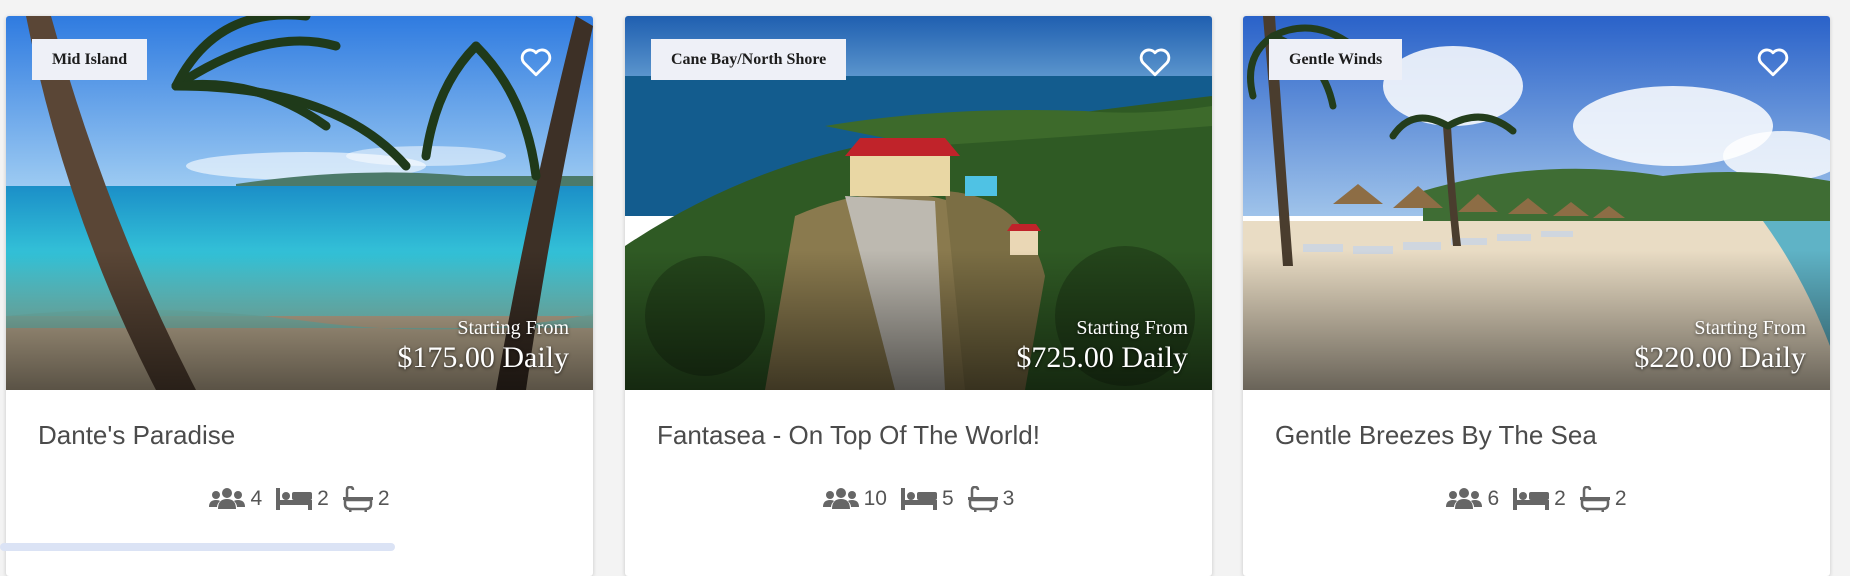  Describe the element at coordinates (749, 59) in the screenshot. I see `location-badge: Cane Bay/North Shore` at that location.